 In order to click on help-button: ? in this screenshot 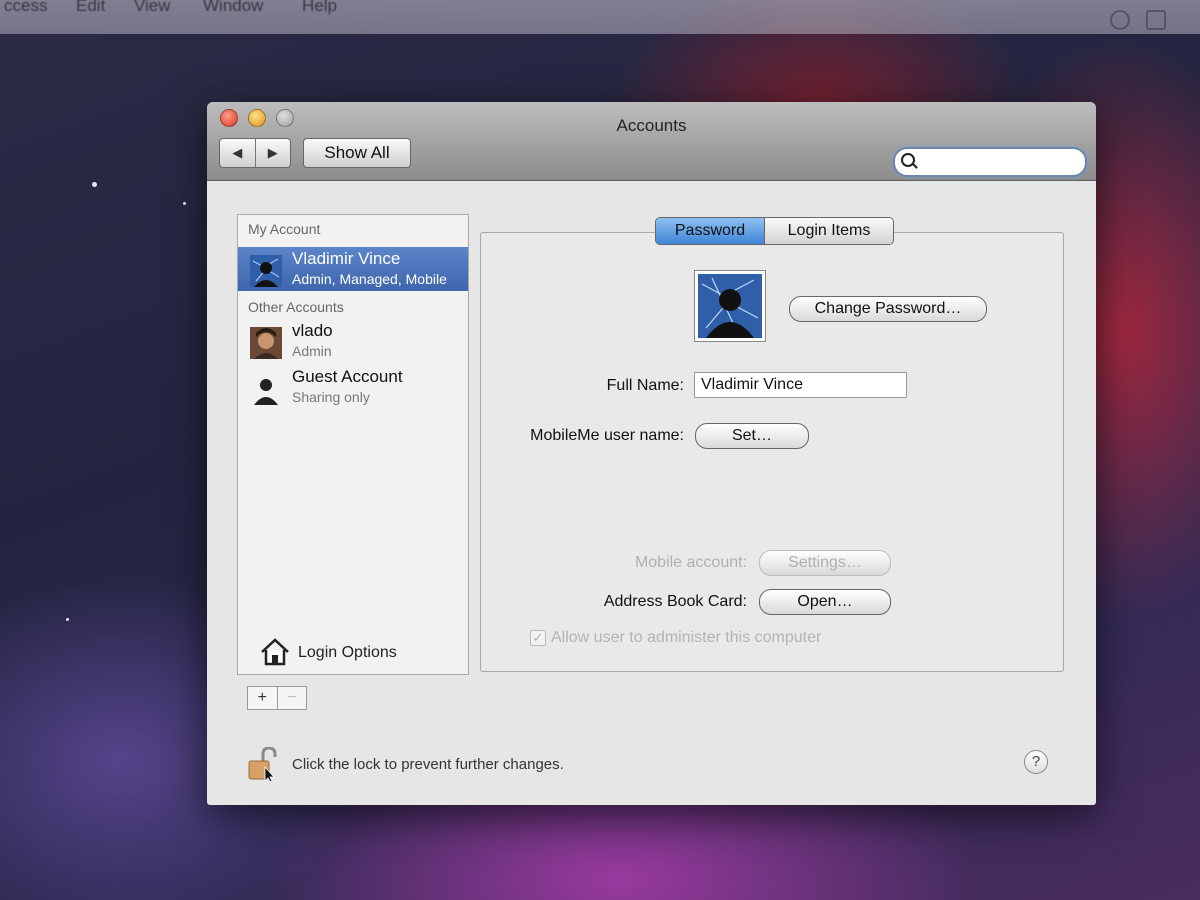, I will do `click(1036, 762)`.